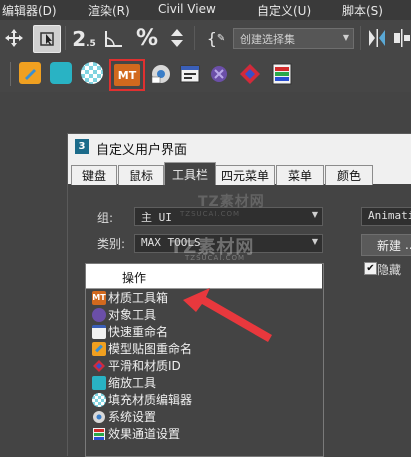  Describe the element at coordinates (132, 417) in the screenshot. I see `list-item-label: 系统设置` at that location.